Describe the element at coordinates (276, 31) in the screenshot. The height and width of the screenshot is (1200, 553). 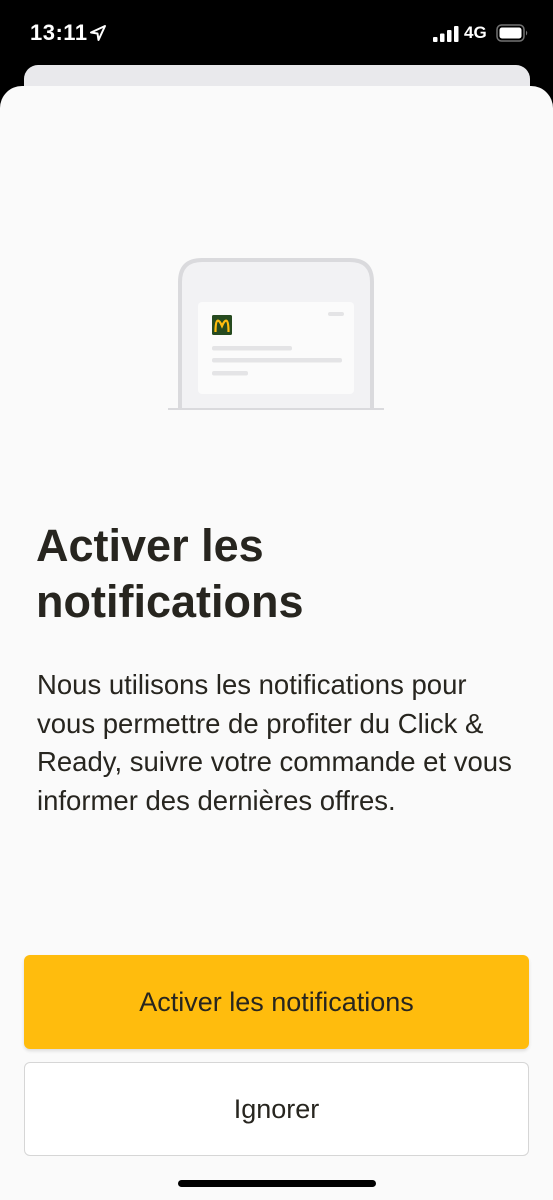
I see `status-bar: 13:11 4G` at that location.